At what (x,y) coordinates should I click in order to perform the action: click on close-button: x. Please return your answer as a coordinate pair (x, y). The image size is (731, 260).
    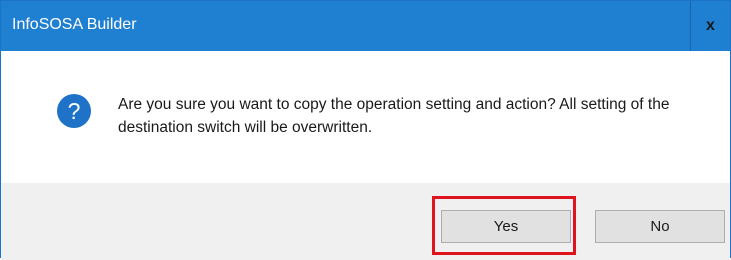
    Looking at the image, I should click on (710, 26).